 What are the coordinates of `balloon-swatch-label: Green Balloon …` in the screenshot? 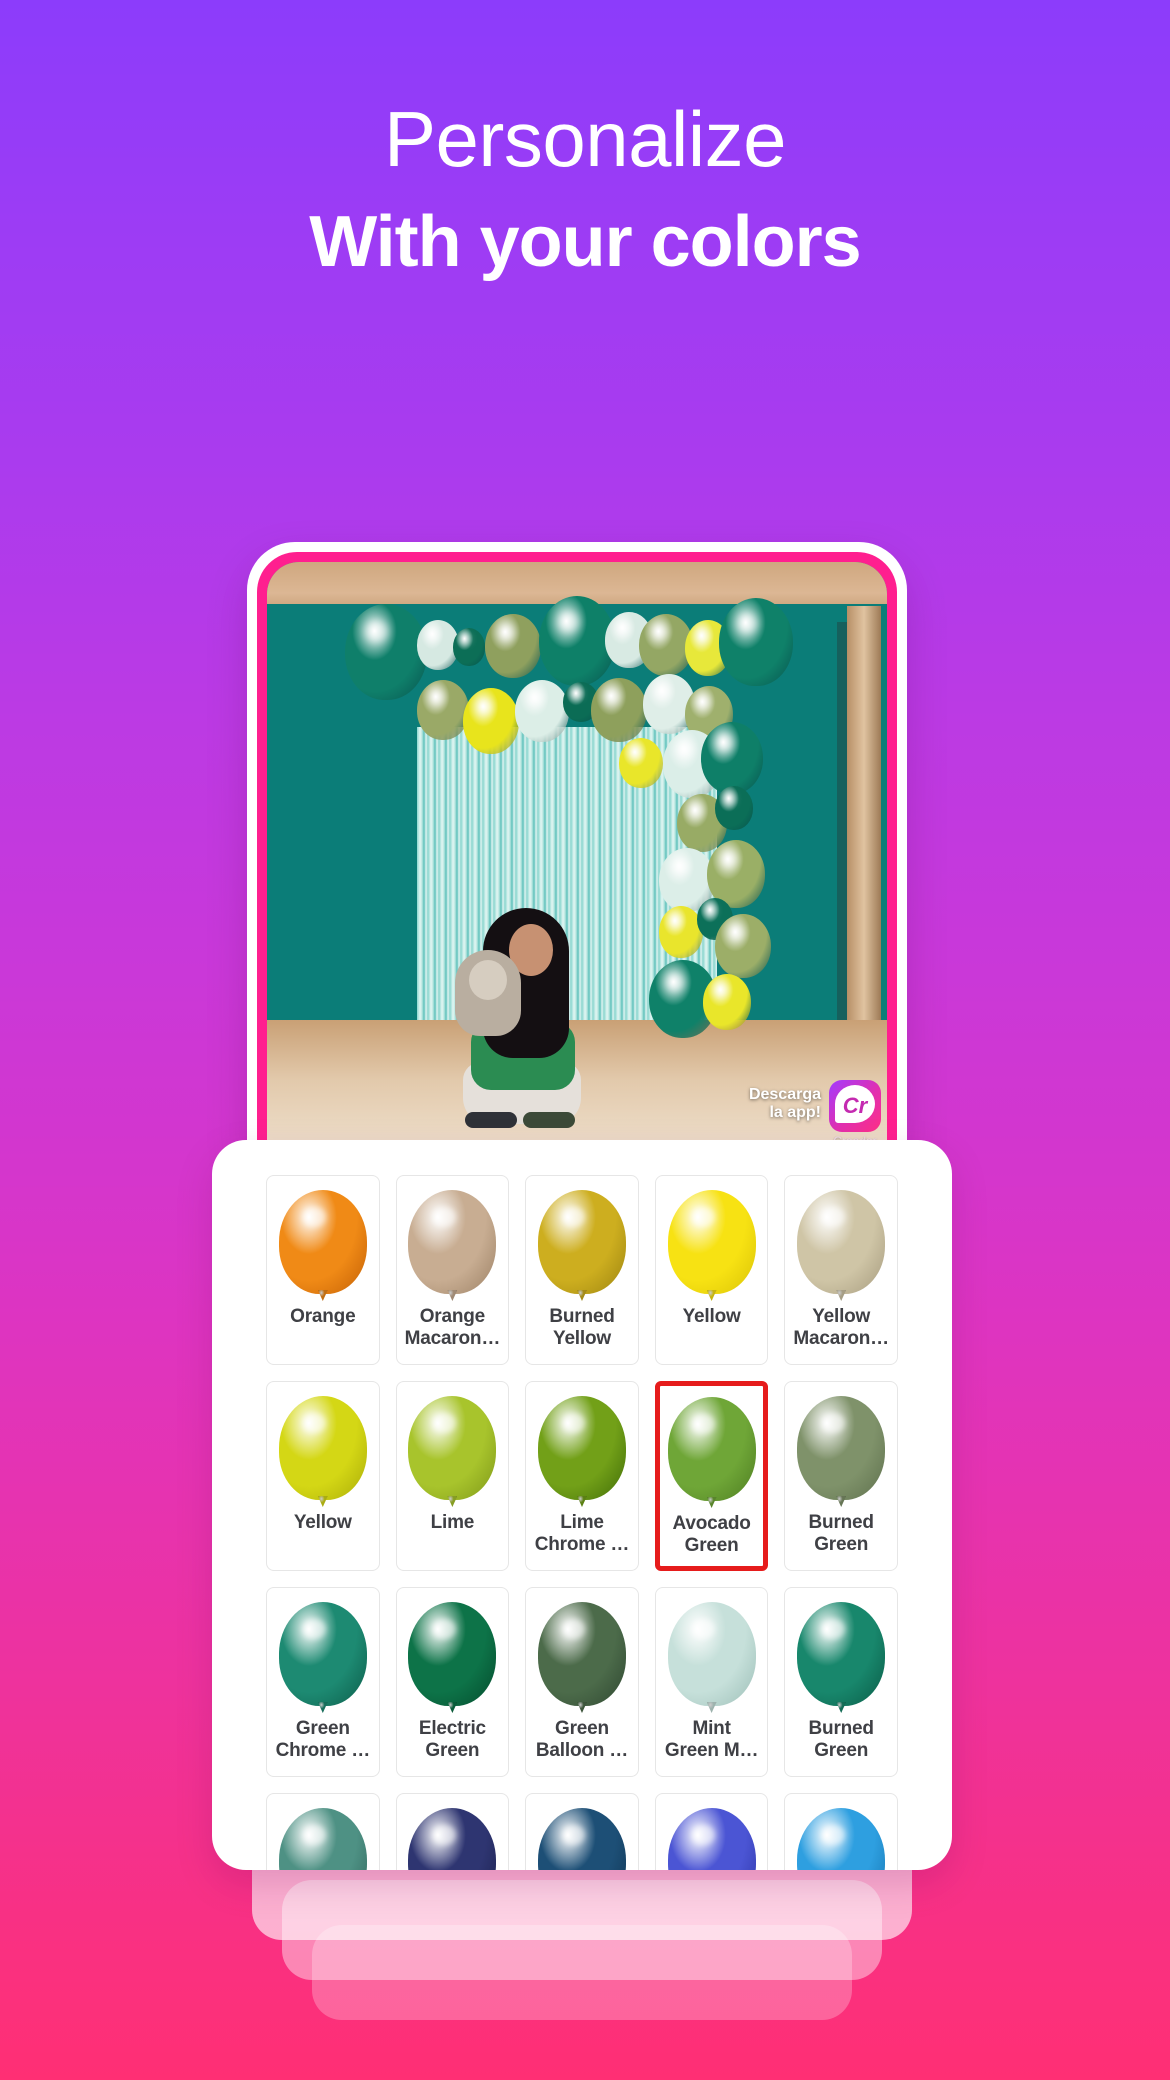 It's located at (582, 1740).